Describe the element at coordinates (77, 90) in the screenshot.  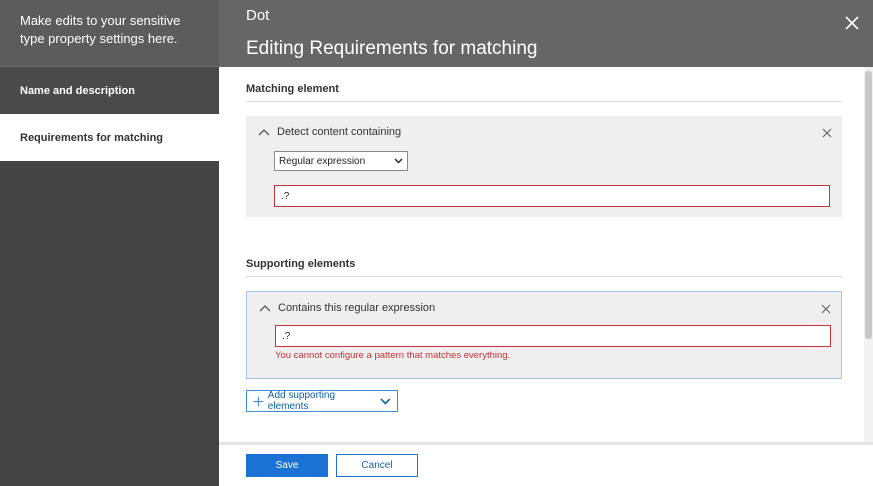
I see `sidebar-item-label: Name and description` at that location.